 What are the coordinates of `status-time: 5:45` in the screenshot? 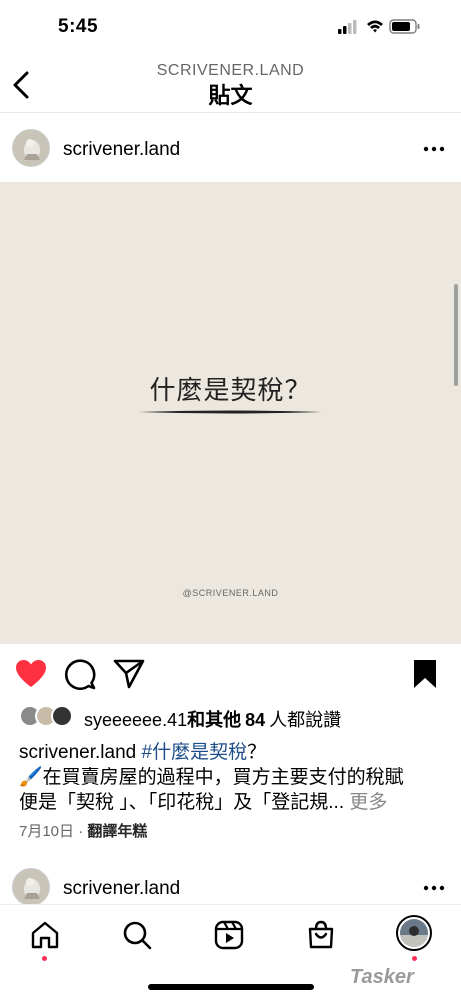 It's located at (78, 26).